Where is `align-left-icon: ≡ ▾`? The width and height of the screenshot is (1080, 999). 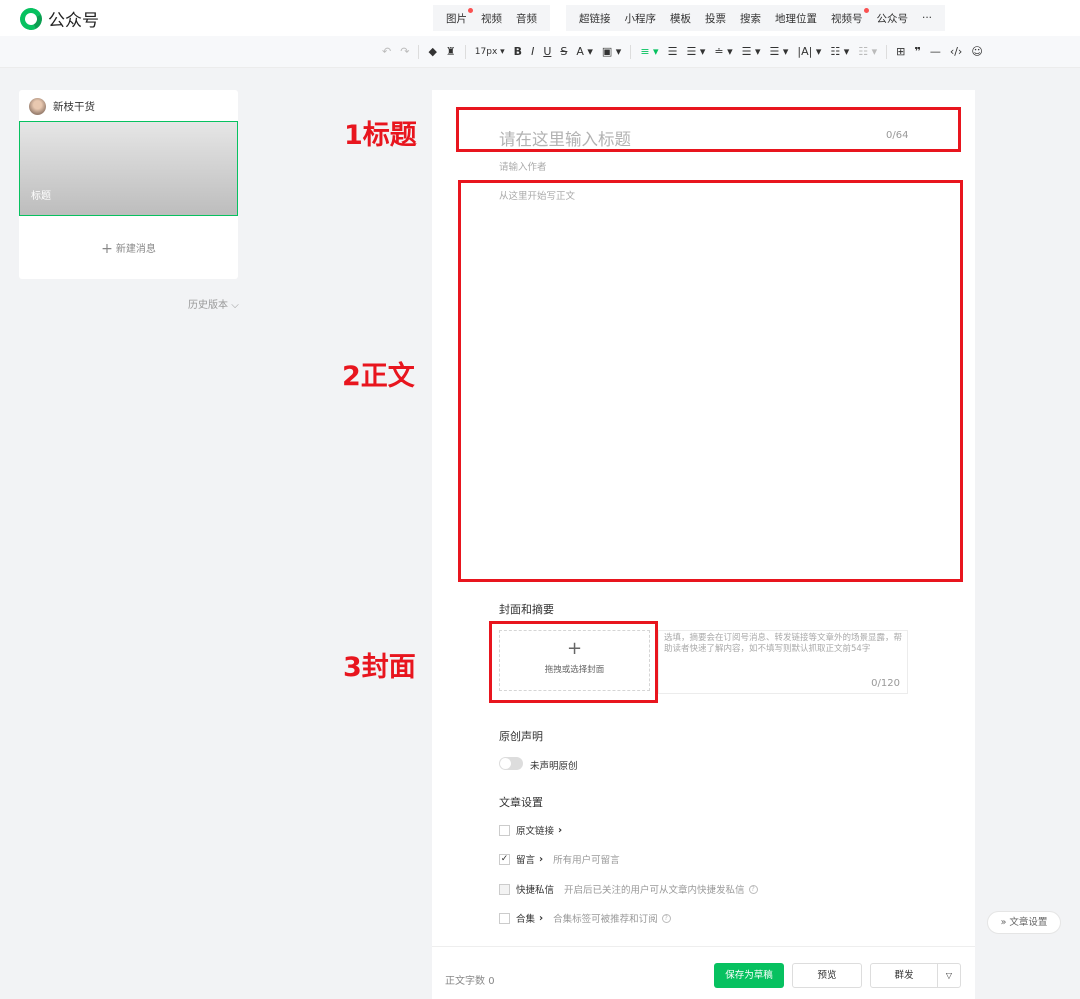
align-left-icon: ≡ ▾ is located at coordinates (649, 52).